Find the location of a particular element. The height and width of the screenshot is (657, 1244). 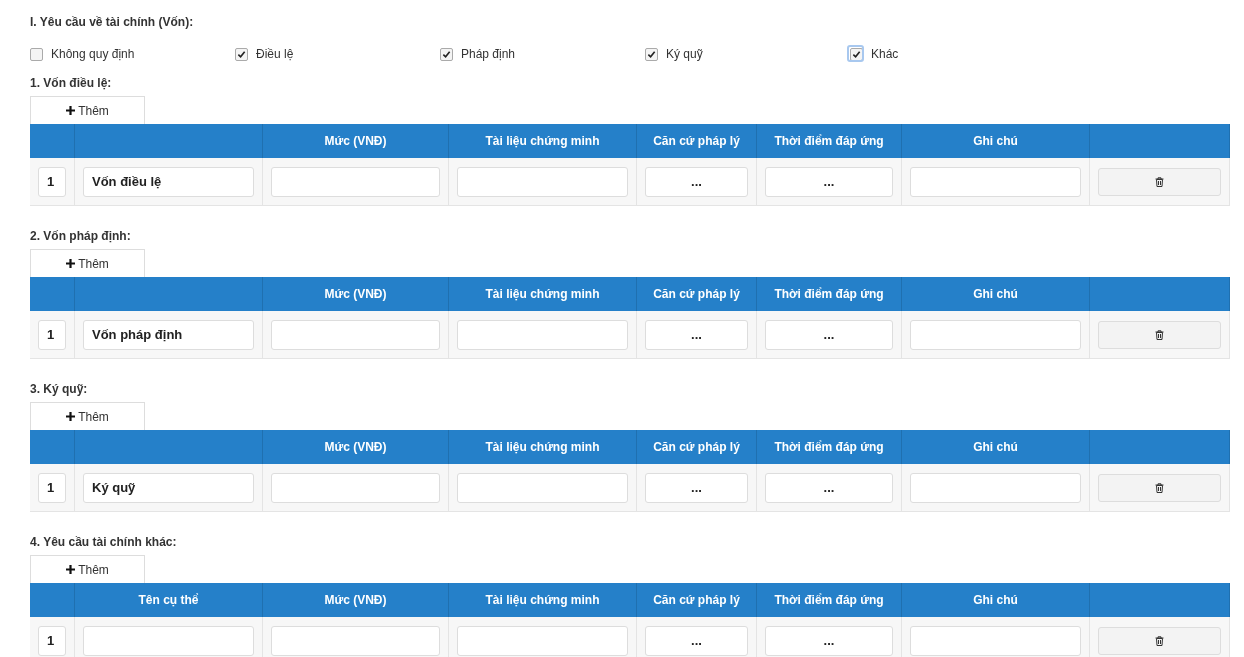

name-field: Vốn pháp định is located at coordinates (168, 334).